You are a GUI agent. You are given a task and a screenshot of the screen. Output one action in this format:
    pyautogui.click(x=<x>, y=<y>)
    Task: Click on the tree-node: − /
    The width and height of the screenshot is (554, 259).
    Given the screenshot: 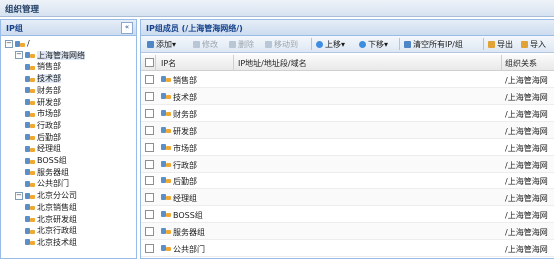 What is the action you would take?
    pyautogui.click(x=17, y=44)
    